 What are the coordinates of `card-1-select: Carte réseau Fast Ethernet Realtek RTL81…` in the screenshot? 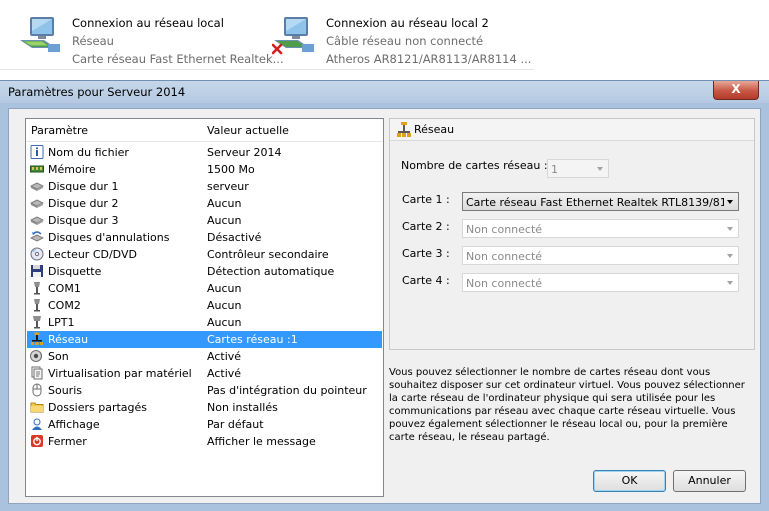 It's located at (600, 201).